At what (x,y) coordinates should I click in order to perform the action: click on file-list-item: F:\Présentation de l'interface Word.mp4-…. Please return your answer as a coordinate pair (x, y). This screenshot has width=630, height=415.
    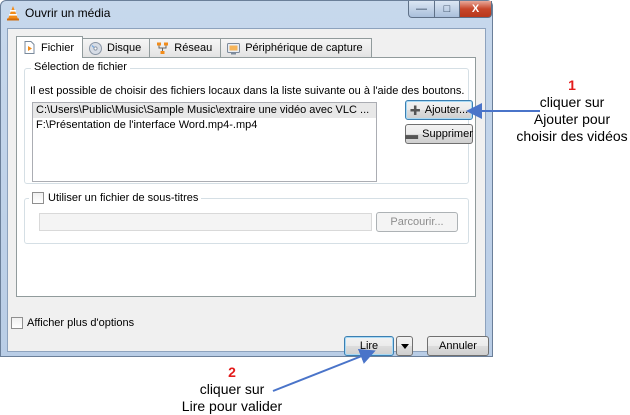
    Looking at the image, I should click on (204, 125).